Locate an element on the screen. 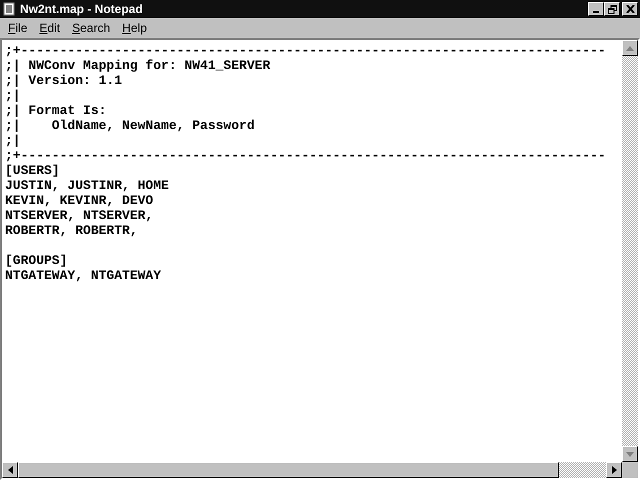  down-arrow-icon is located at coordinates (630, 454).